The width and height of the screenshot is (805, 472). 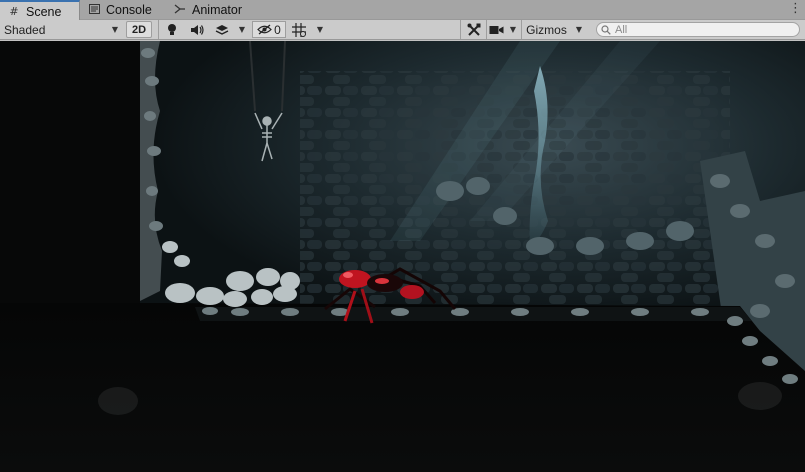 I want to click on grid-toggle, so click(x=299, y=29).